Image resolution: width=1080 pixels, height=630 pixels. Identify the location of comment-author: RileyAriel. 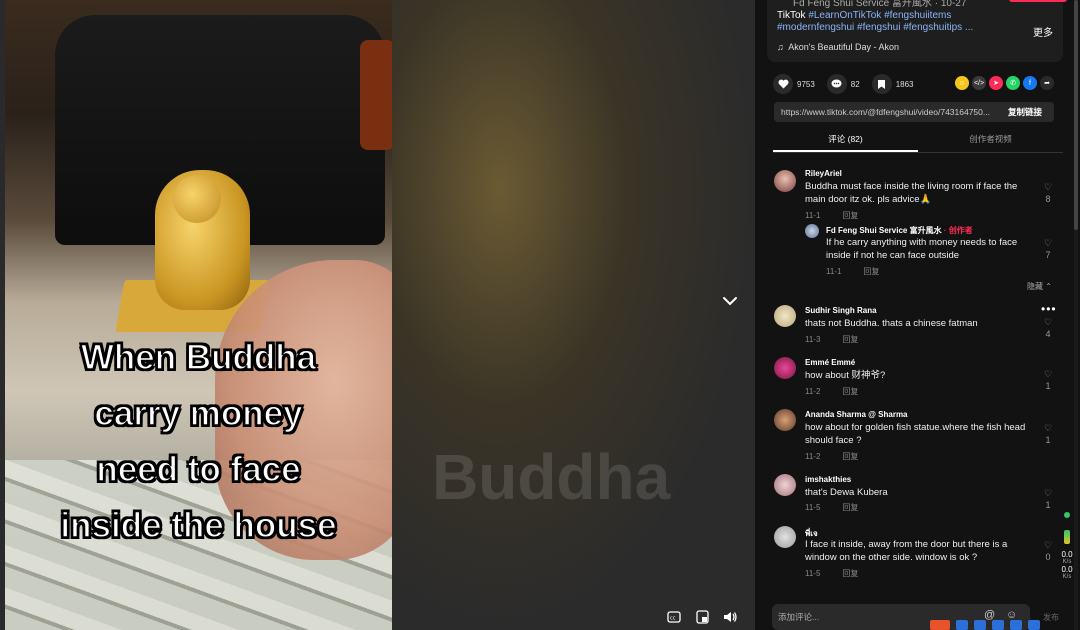
(823, 173).